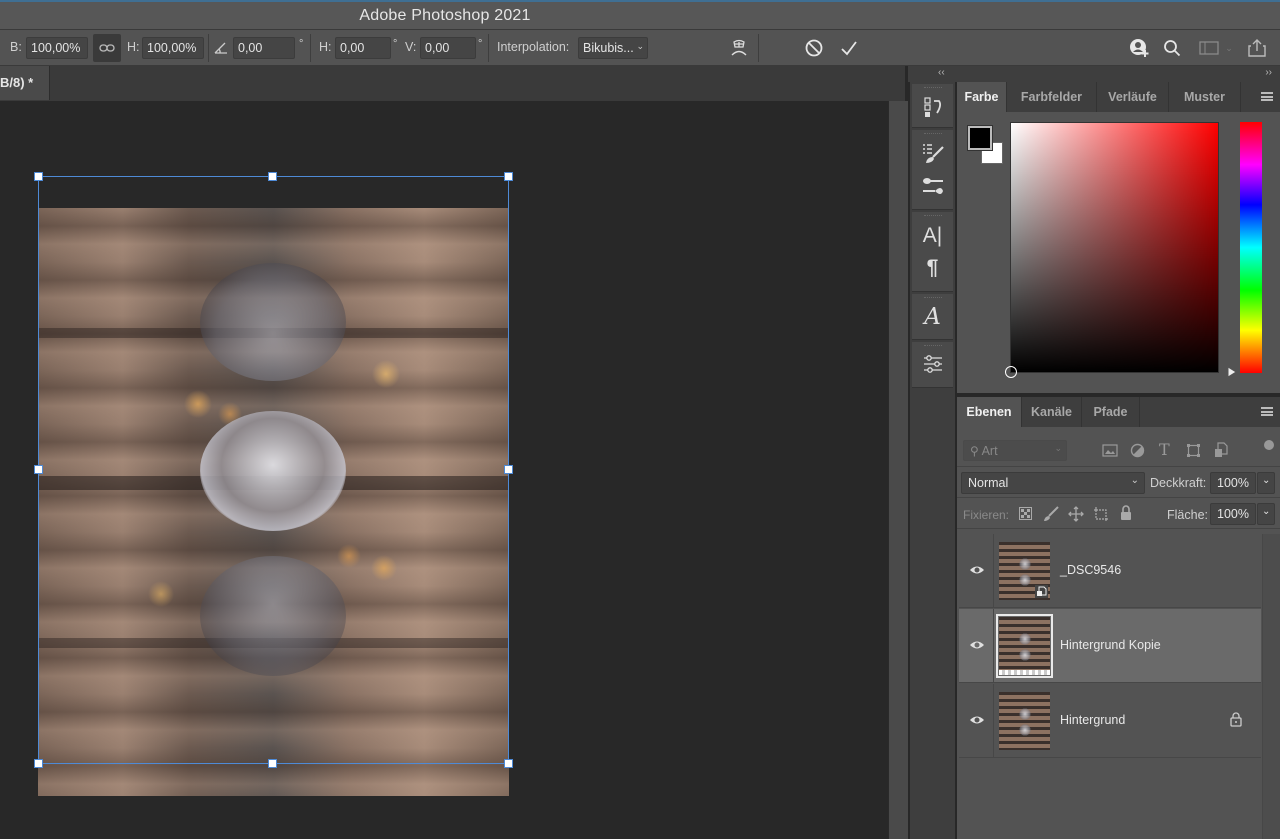 Image resolution: width=1280 pixels, height=839 pixels. Describe the element at coordinates (1111, 412) in the screenshot. I see `tab-pfade: Pfade` at that location.